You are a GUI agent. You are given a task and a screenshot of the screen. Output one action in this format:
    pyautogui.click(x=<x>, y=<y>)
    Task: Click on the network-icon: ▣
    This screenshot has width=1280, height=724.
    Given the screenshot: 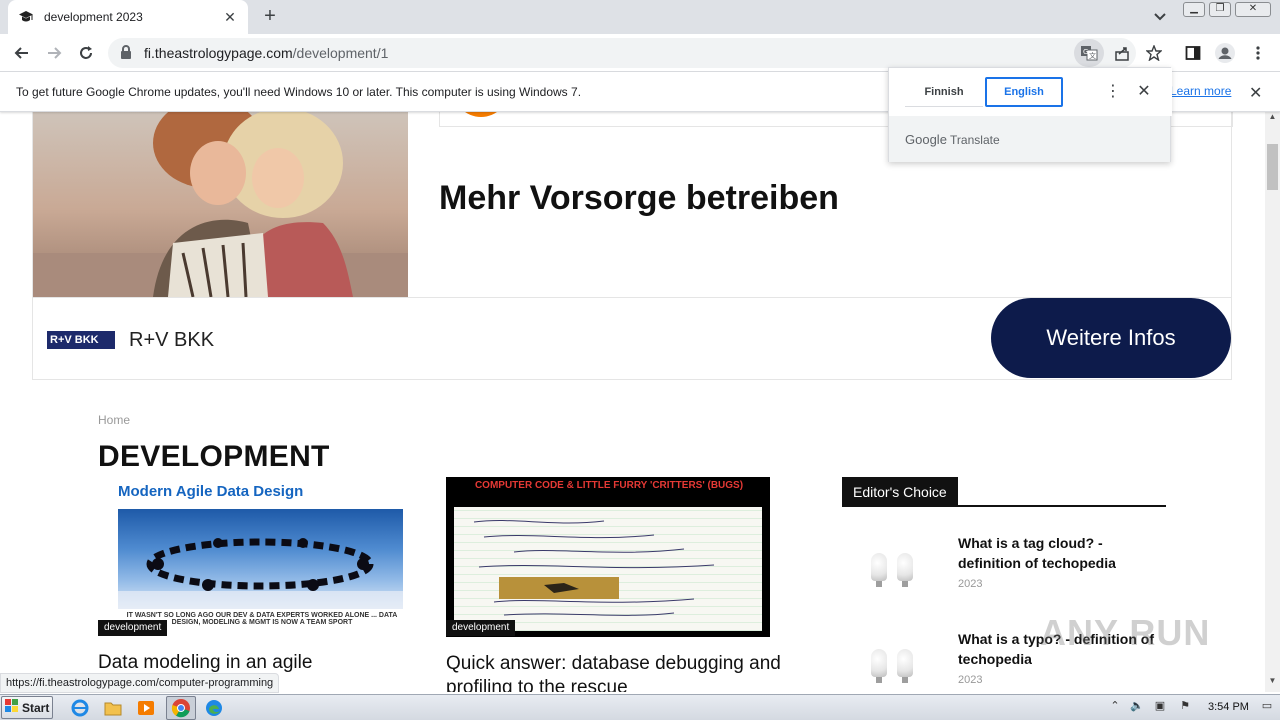 What is the action you would take?
    pyautogui.click(x=1160, y=707)
    